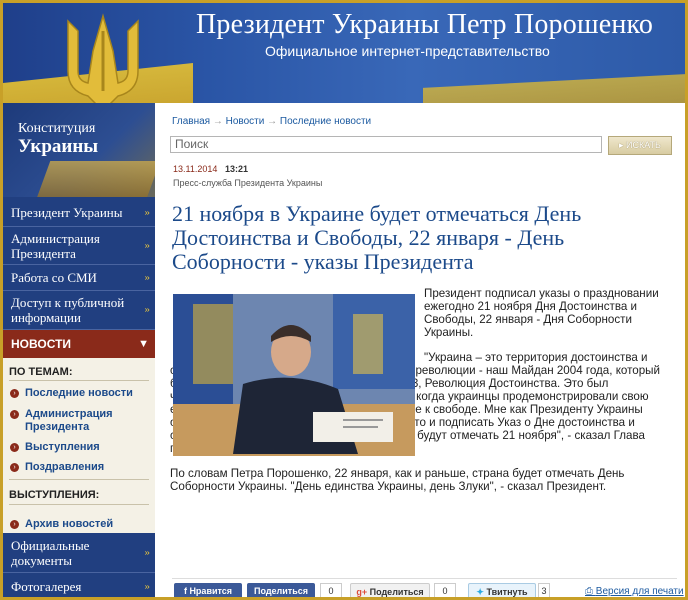 The height and width of the screenshot is (600, 688). Describe the element at coordinates (208, 590) in the screenshot. I see `facebook-like-button: f Нравится` at that location.